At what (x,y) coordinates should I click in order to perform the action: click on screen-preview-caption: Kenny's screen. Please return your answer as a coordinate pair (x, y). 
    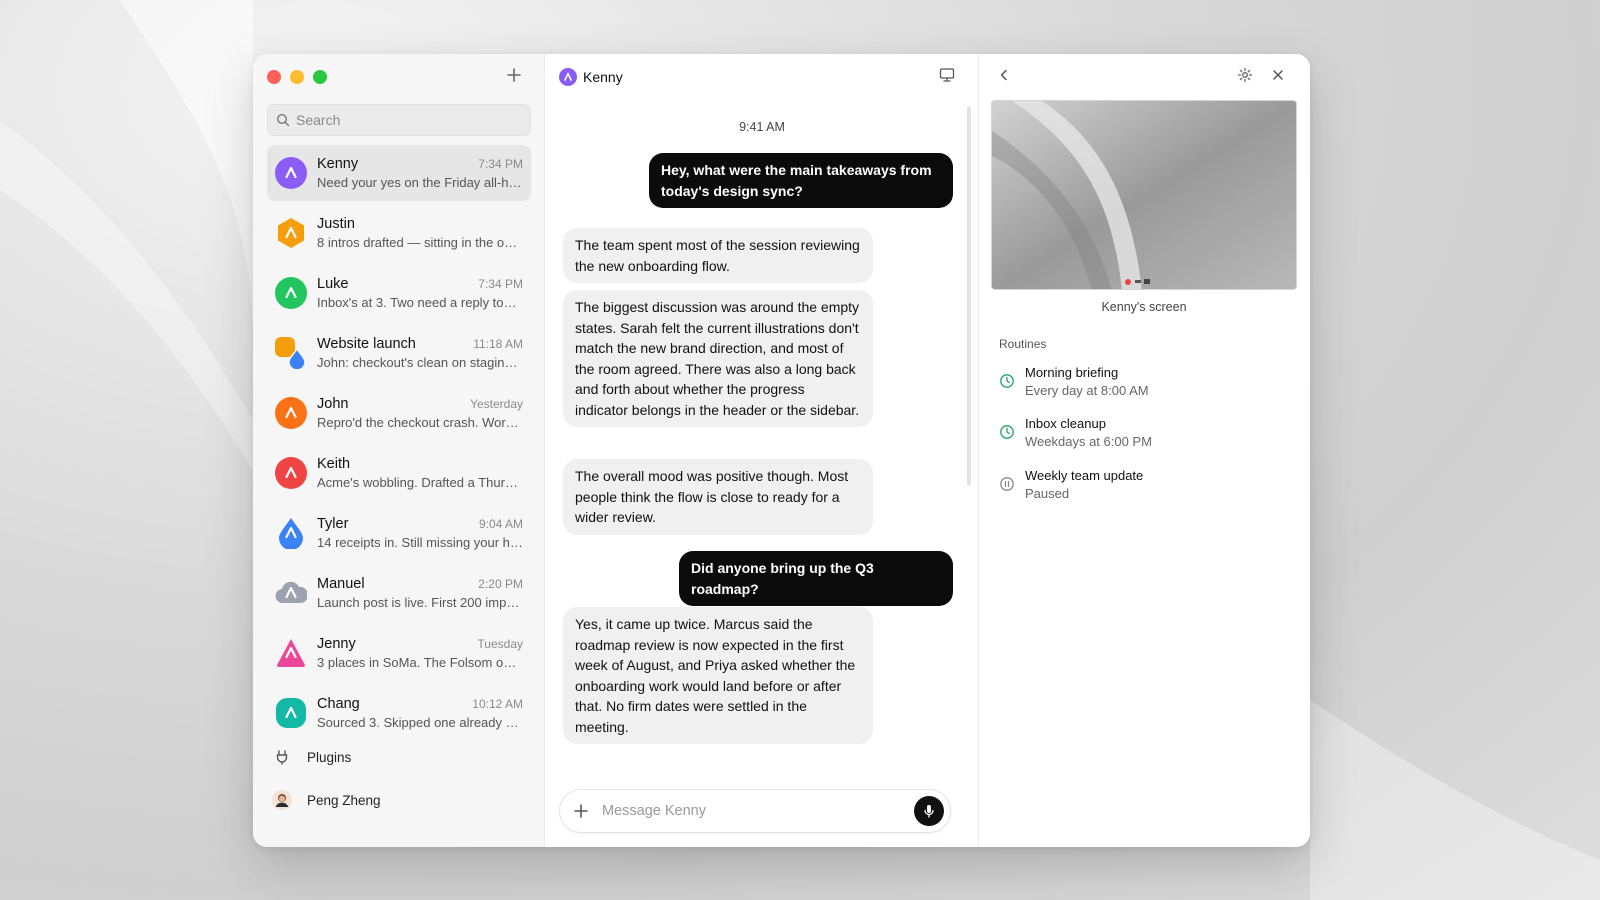
    Looking at the image, I should click on (1144, 307).